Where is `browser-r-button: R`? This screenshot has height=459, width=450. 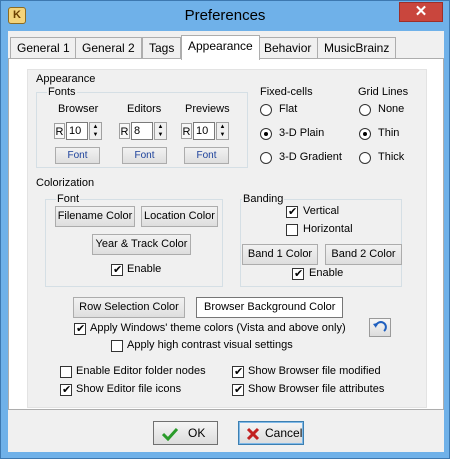 browser-r-button: R is located at coordinates (59, 131).